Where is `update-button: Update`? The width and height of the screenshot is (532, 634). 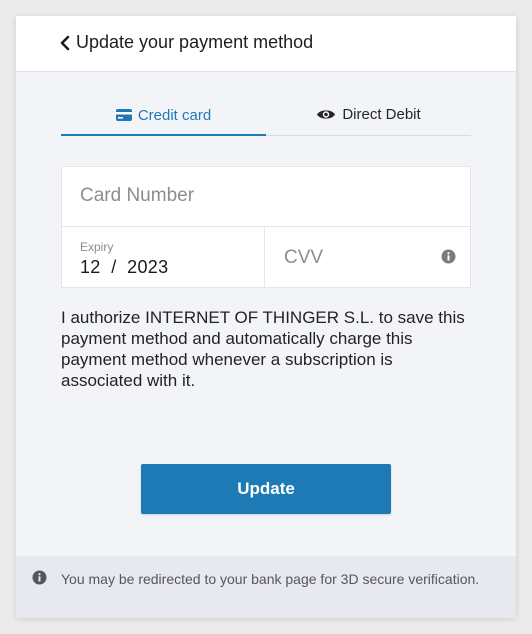 update-button: Update is located at coordinates (266, 489).